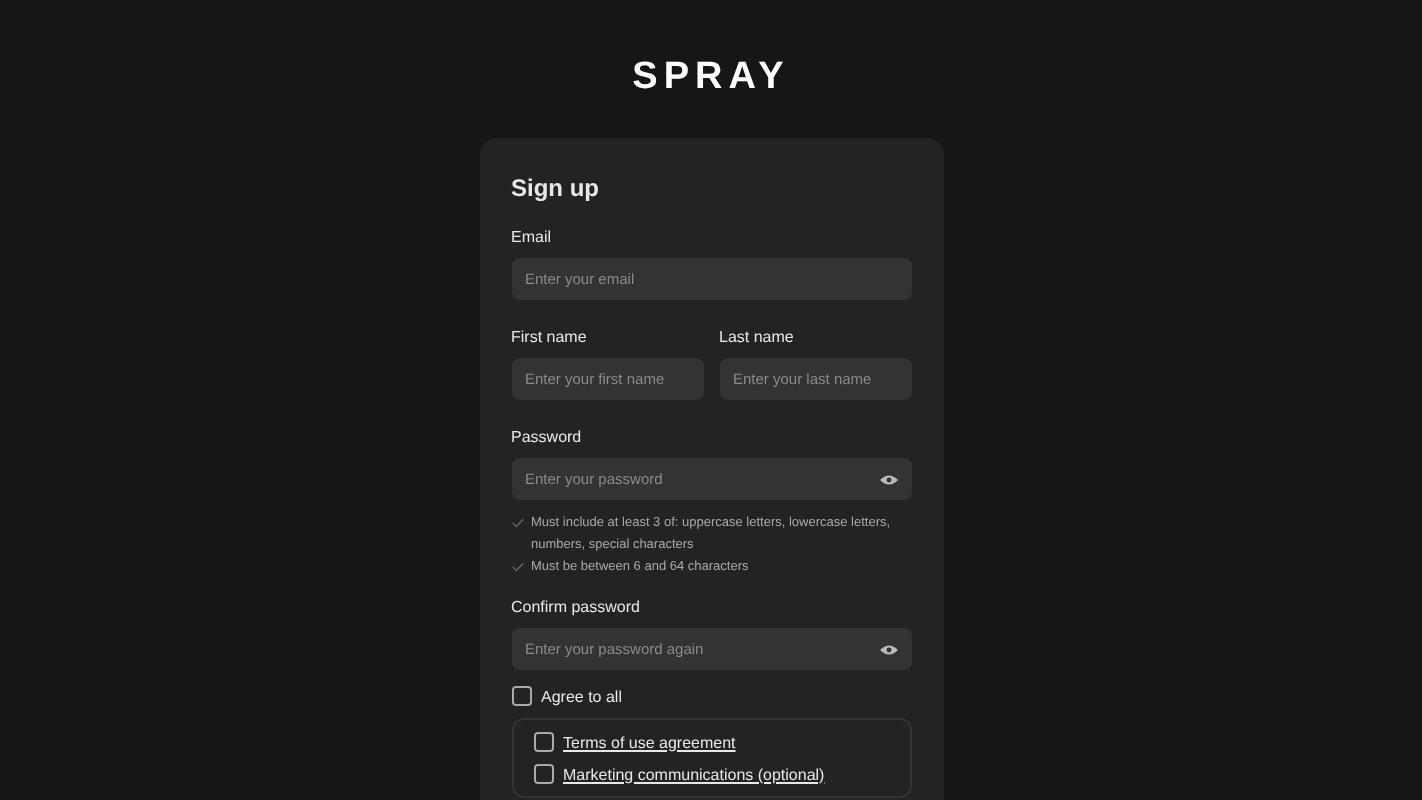  Describe the element at coordinates (757, 337) in the screenshot. I see `field-label: Last name` at that location.